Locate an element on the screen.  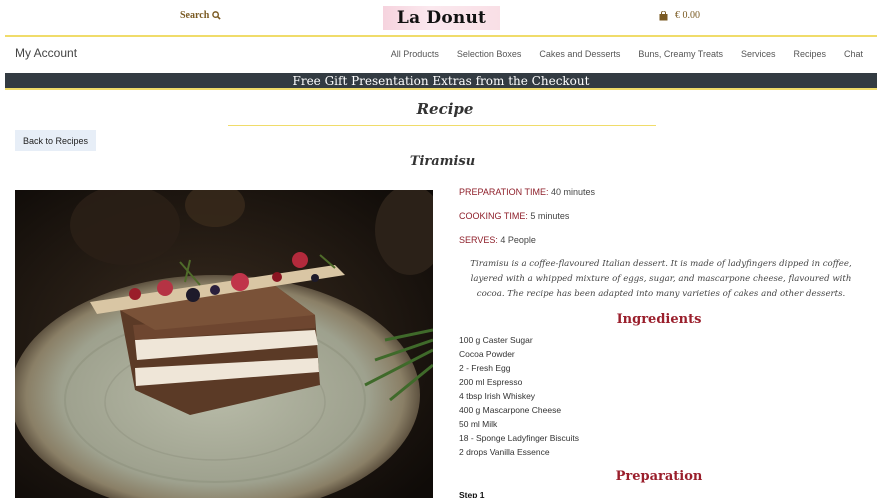
serves-label: SERVES: is located at coordinates (478, 240).